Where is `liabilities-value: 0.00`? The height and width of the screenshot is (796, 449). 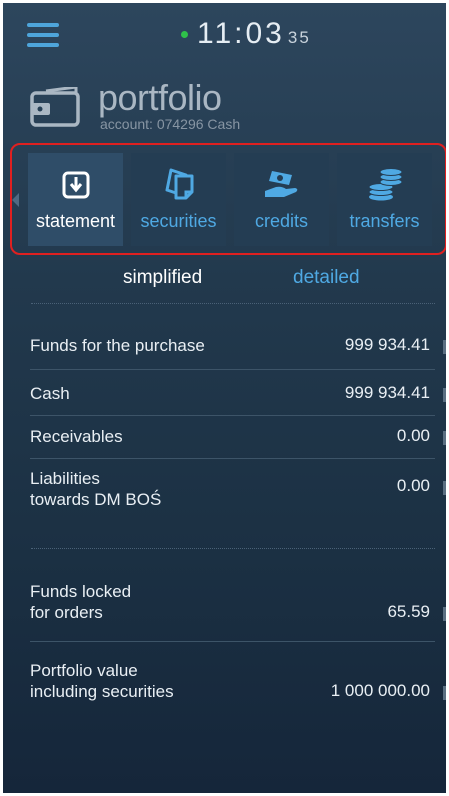 liabilities-value: 0.00 is located at coordinates (413, 485).